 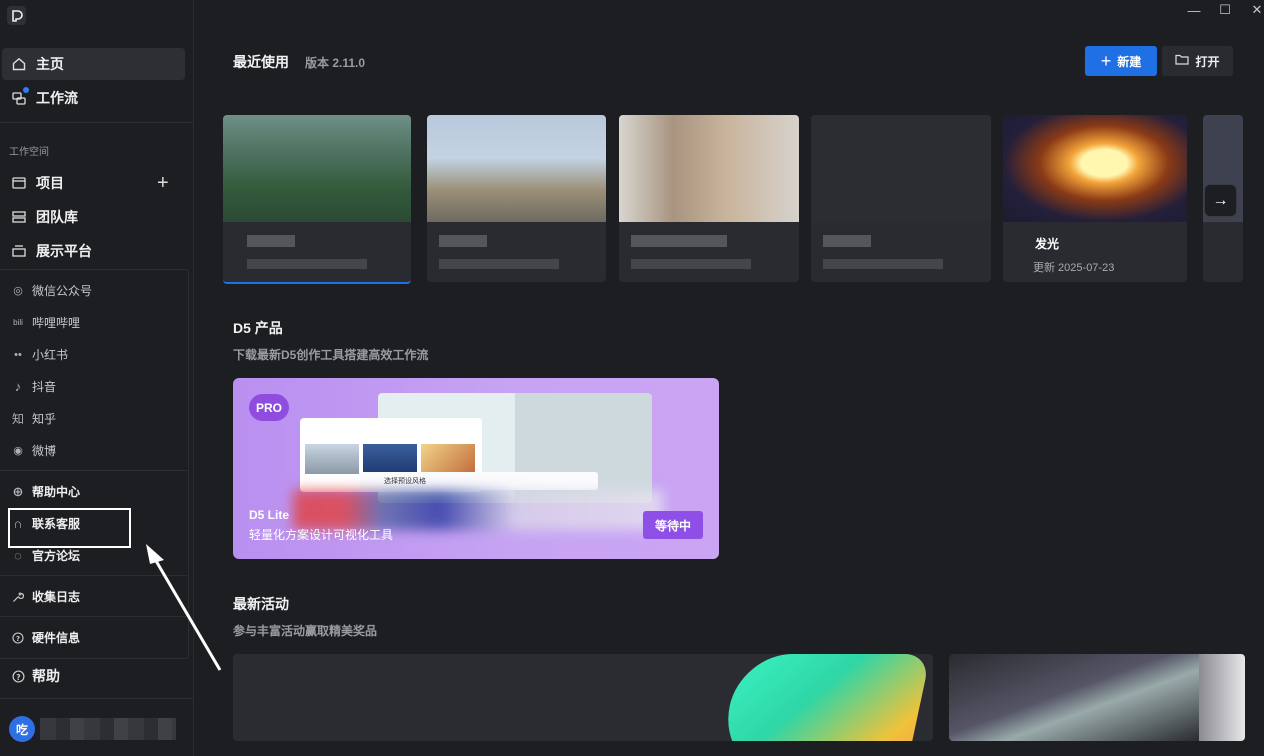 I want to click on help-item: ? 帮助, so click(x=35, y=676).